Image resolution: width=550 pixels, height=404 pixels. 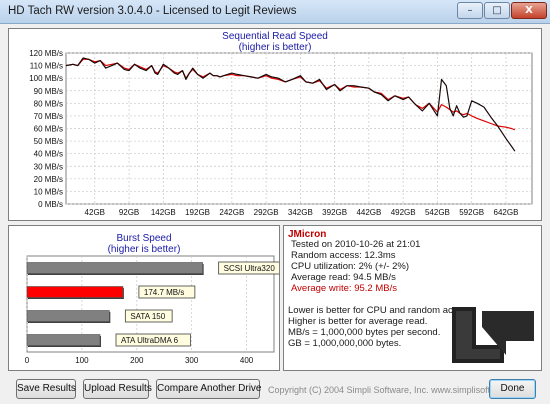 What do you see at coordinates (48, 191) in the screenshot?
I see `y-tick-label: 10 MB/s` at bounding box center [48, 191].